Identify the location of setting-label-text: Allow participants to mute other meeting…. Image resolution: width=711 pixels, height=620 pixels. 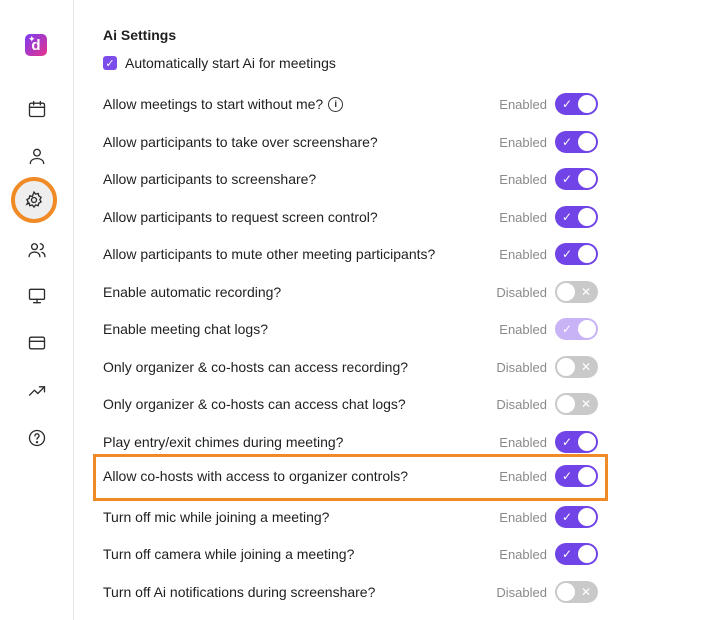
(269, 254).